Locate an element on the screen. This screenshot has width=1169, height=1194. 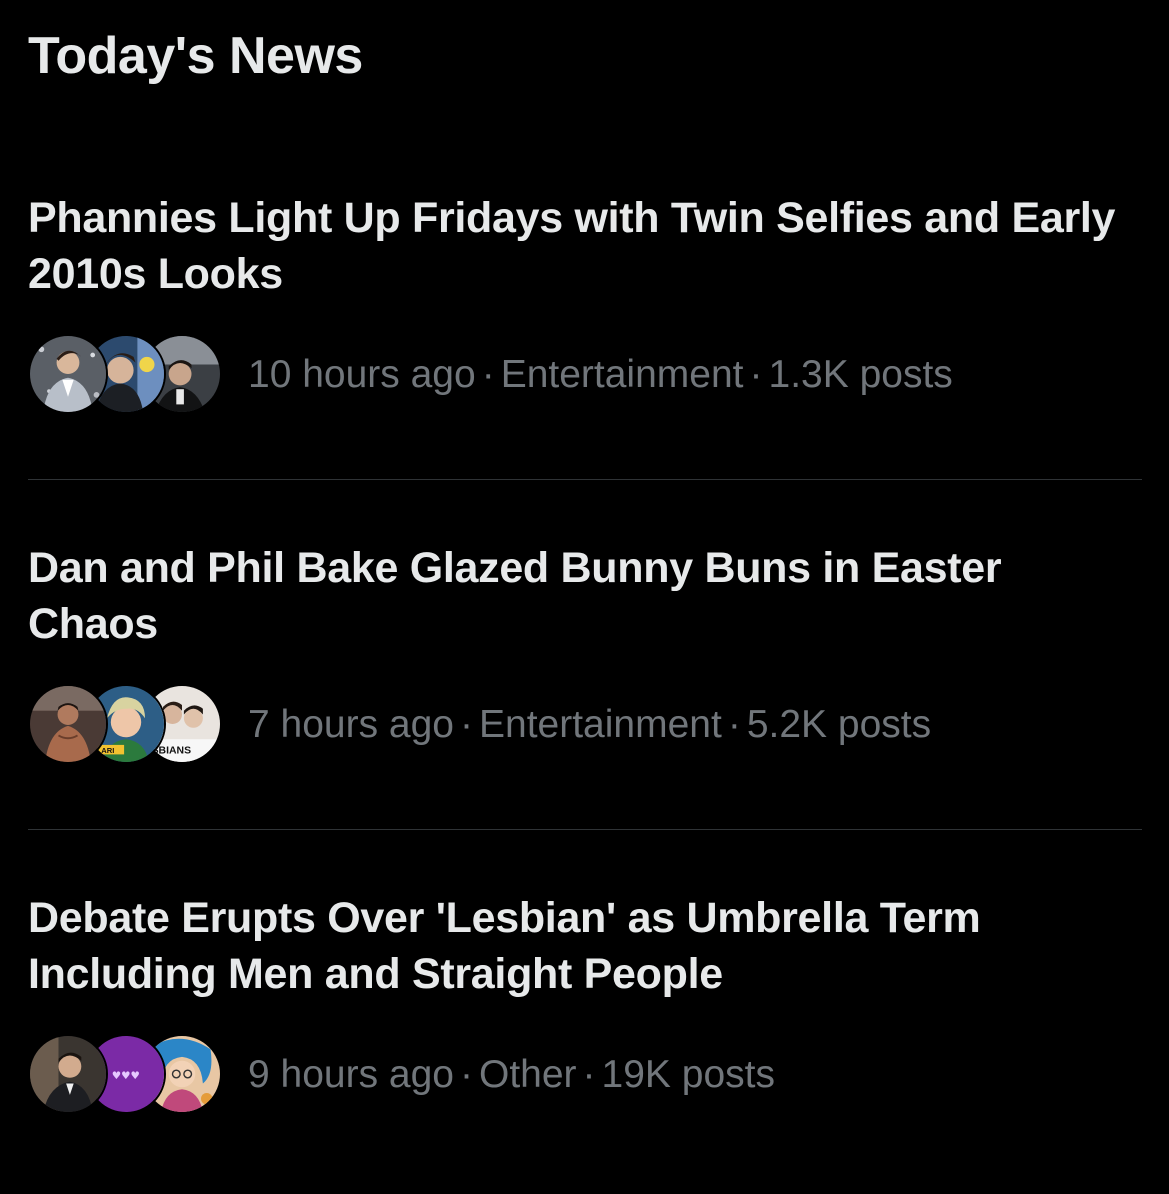
avatar-stack: ARI SBIANS is located at coordinates (126, 725).